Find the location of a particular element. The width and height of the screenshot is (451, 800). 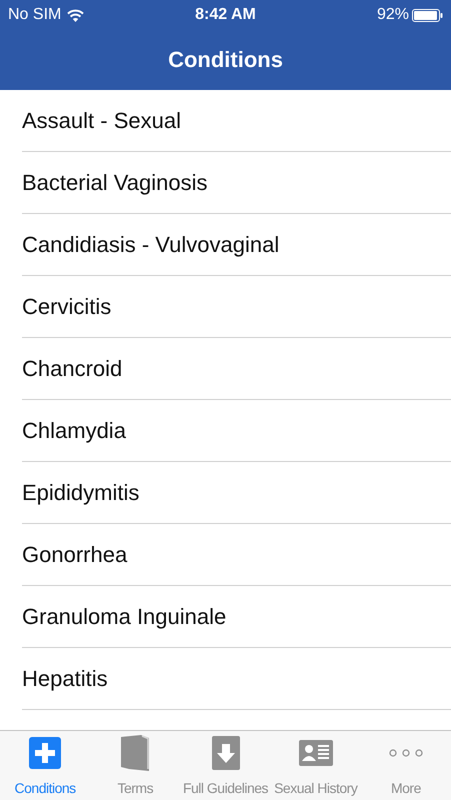

wifi-icon is located at coordinates (75, 15).